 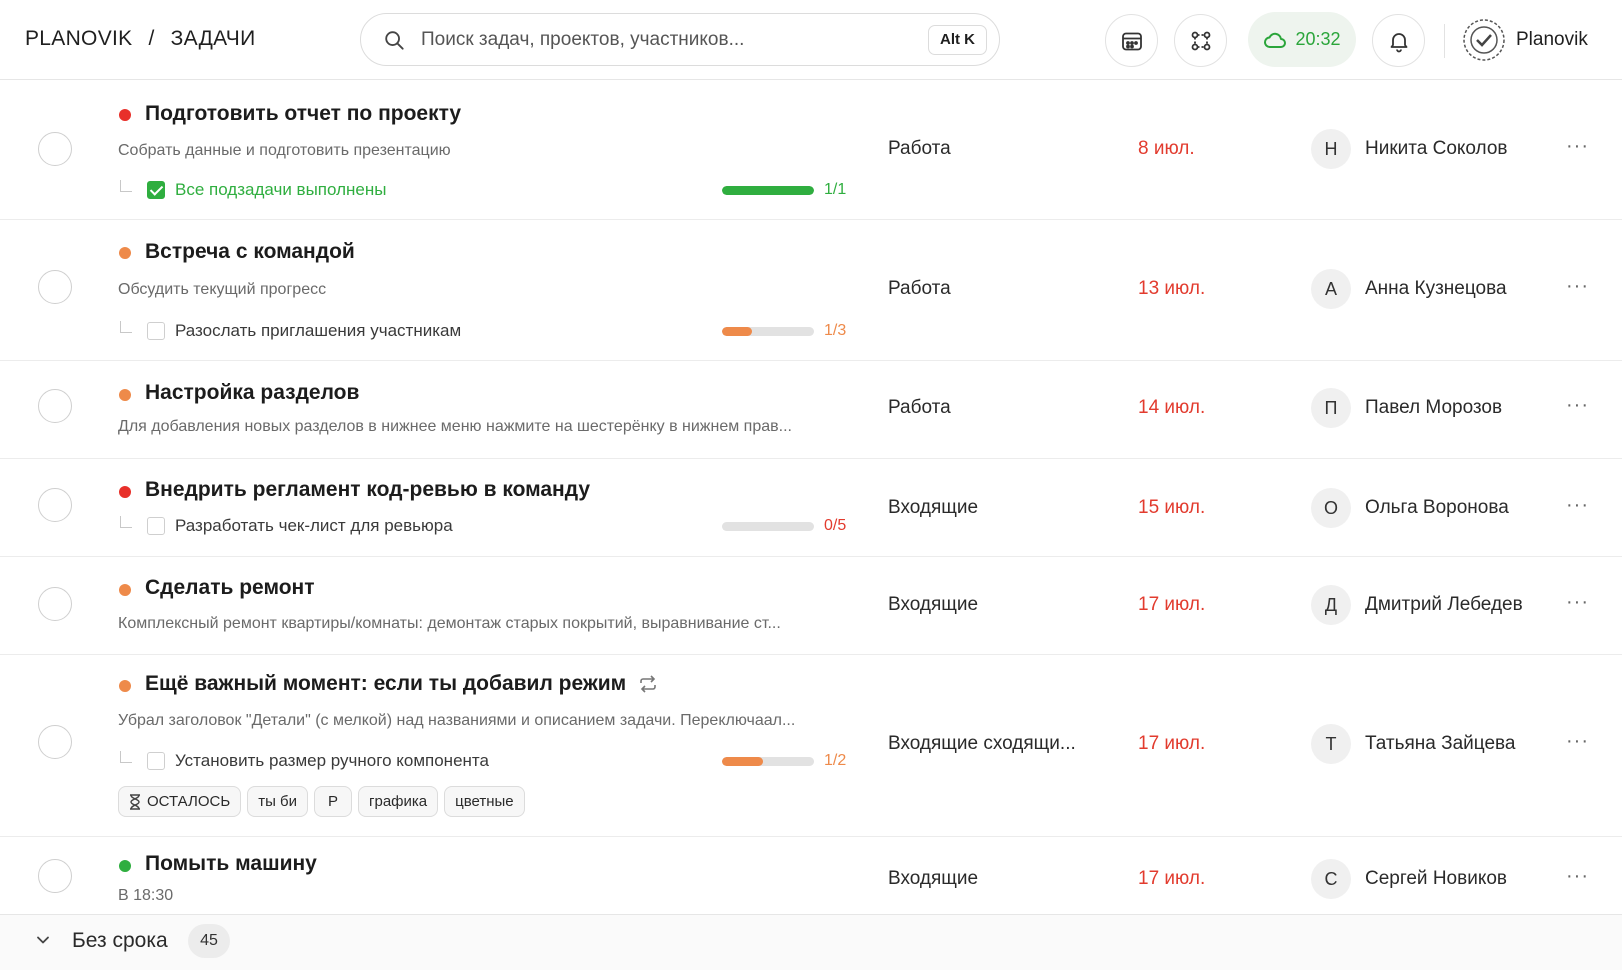 I want to click on tag-item: цветные, so click(x=484, y=801).